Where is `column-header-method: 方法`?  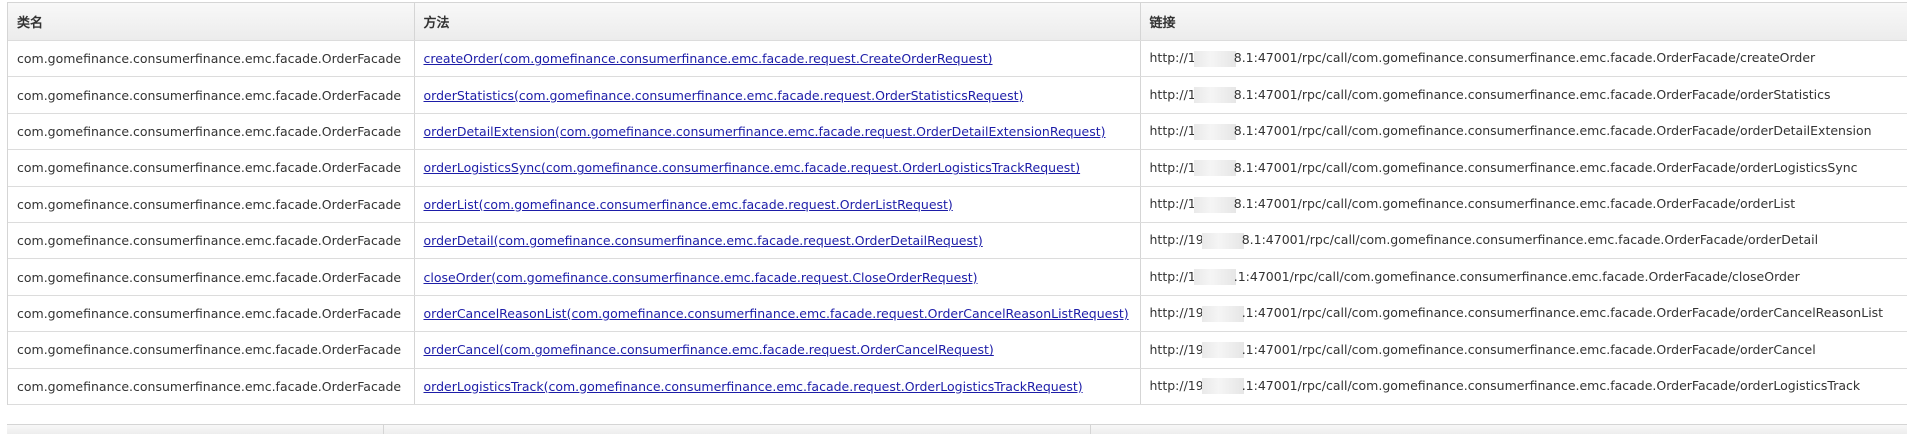 column-header-method: 方法 is located at coordinates (777, 22).